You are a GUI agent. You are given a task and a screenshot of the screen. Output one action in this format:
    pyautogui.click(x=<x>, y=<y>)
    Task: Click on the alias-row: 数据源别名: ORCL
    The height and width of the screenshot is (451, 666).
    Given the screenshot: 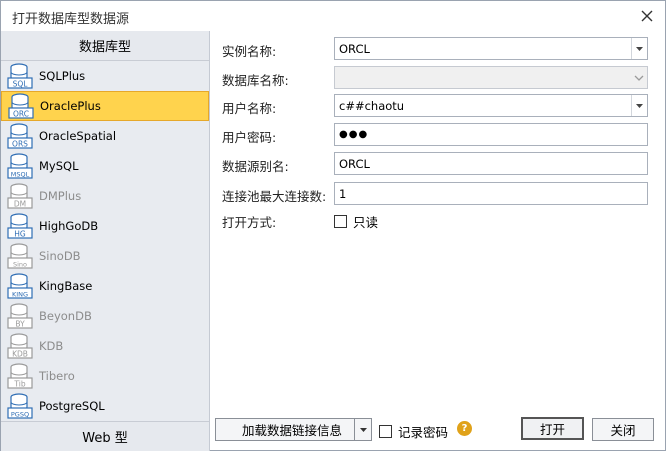 What is the action you would take?
    pyautogui.click(x=438, y=164)
    